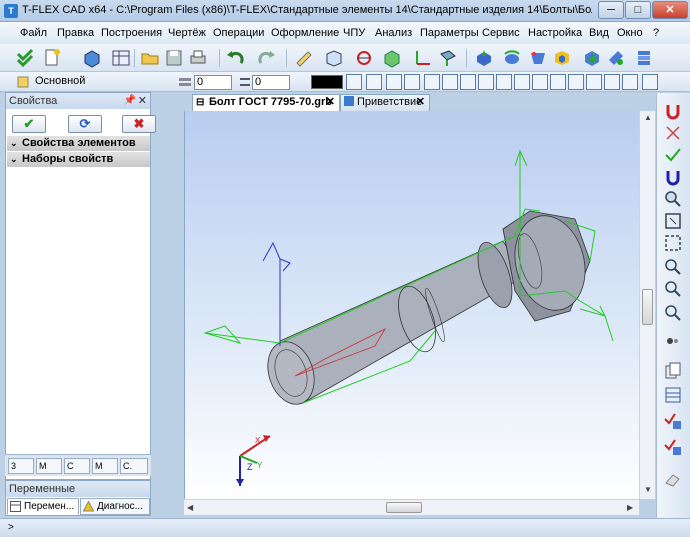 Image resolution: width=690 pixels, height=537 pixels. I want to click on menu-parameters: Параметры, so click(449, 33).